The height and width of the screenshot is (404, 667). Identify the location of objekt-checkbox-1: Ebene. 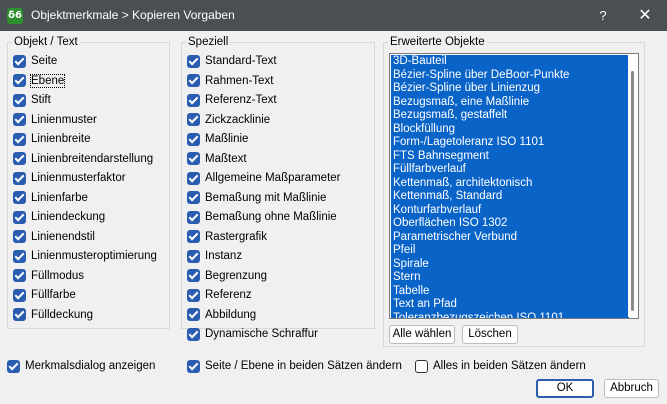
(39, 81).